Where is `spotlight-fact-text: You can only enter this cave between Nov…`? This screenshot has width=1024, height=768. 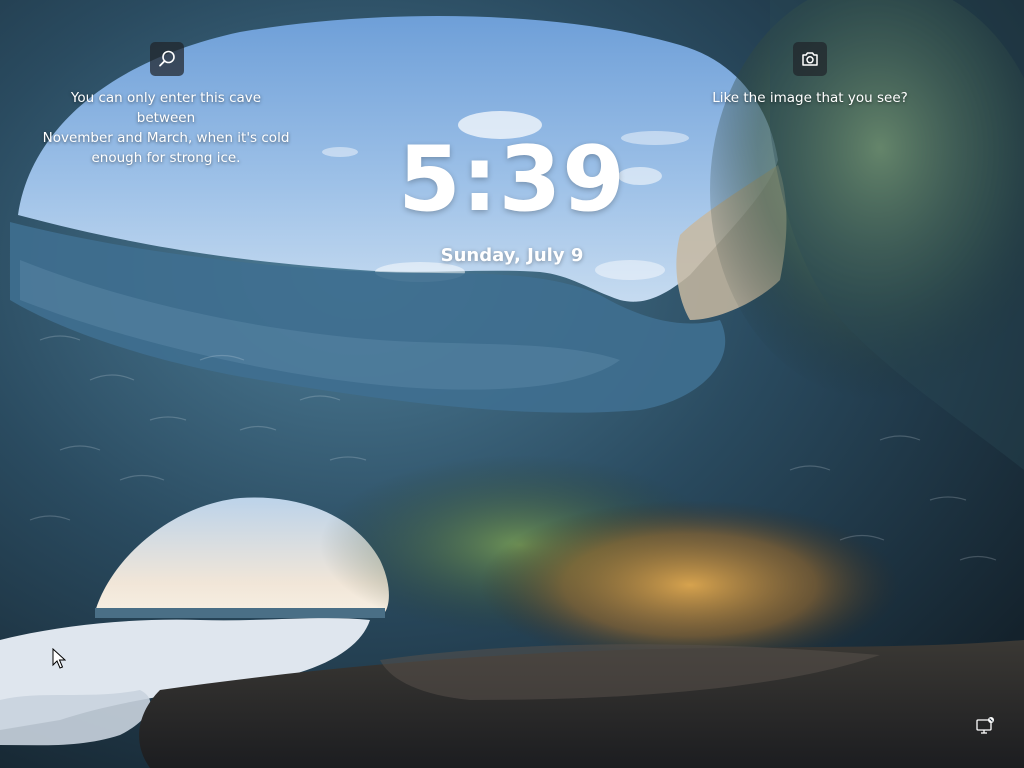 spotlight-fact-text: You can only enter this cave between Nov… is located at coordinates (166, 128).